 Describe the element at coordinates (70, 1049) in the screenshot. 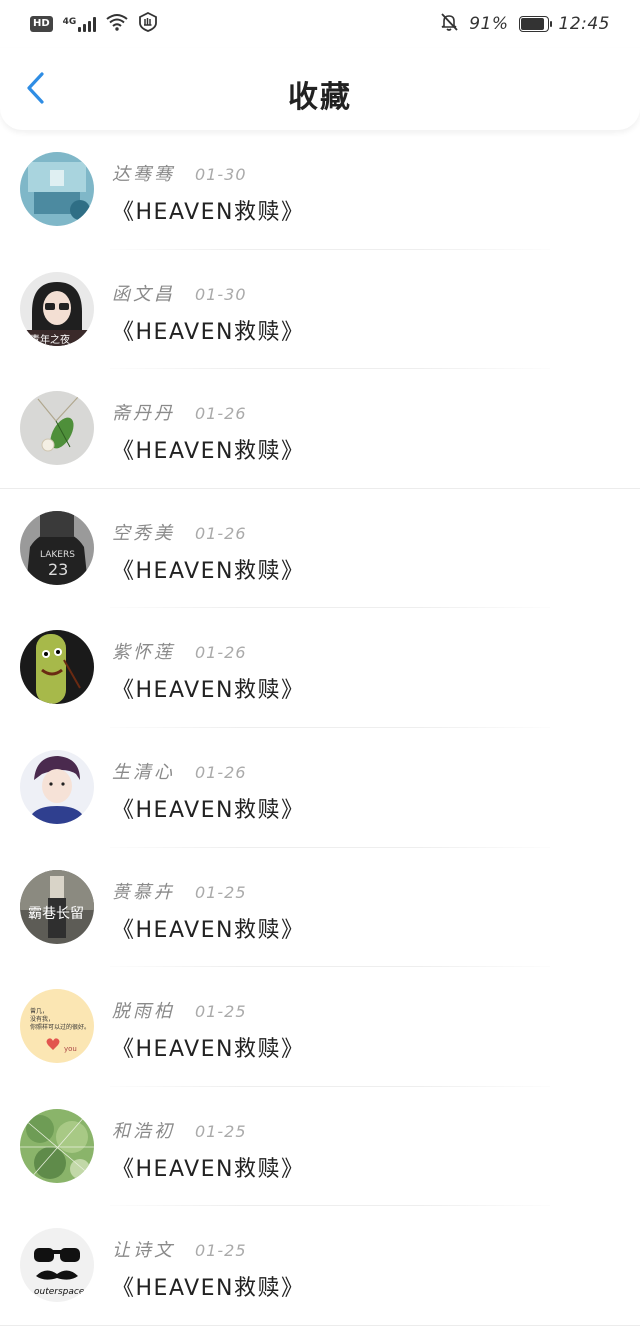

I see `svg-text: you` at that location.